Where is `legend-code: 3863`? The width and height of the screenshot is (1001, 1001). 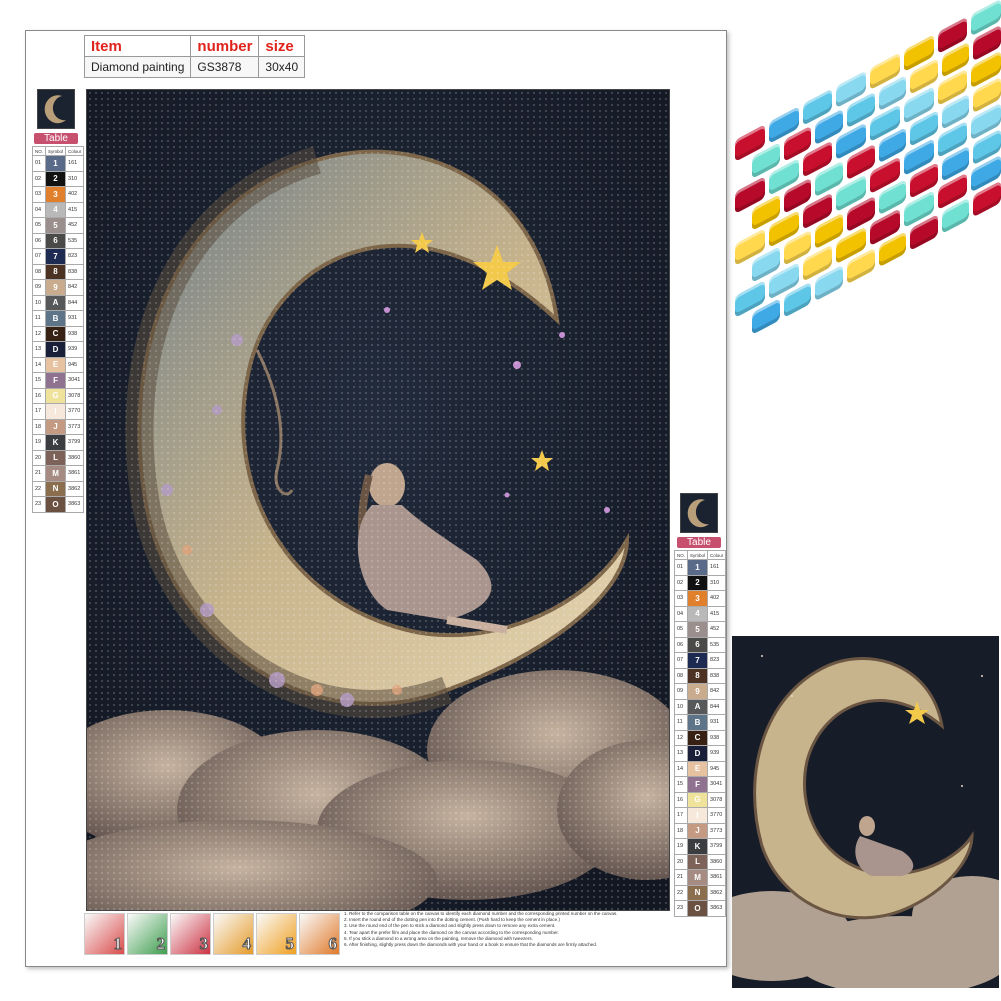
legend-code: 3863 is located at coordinates (75, 504).